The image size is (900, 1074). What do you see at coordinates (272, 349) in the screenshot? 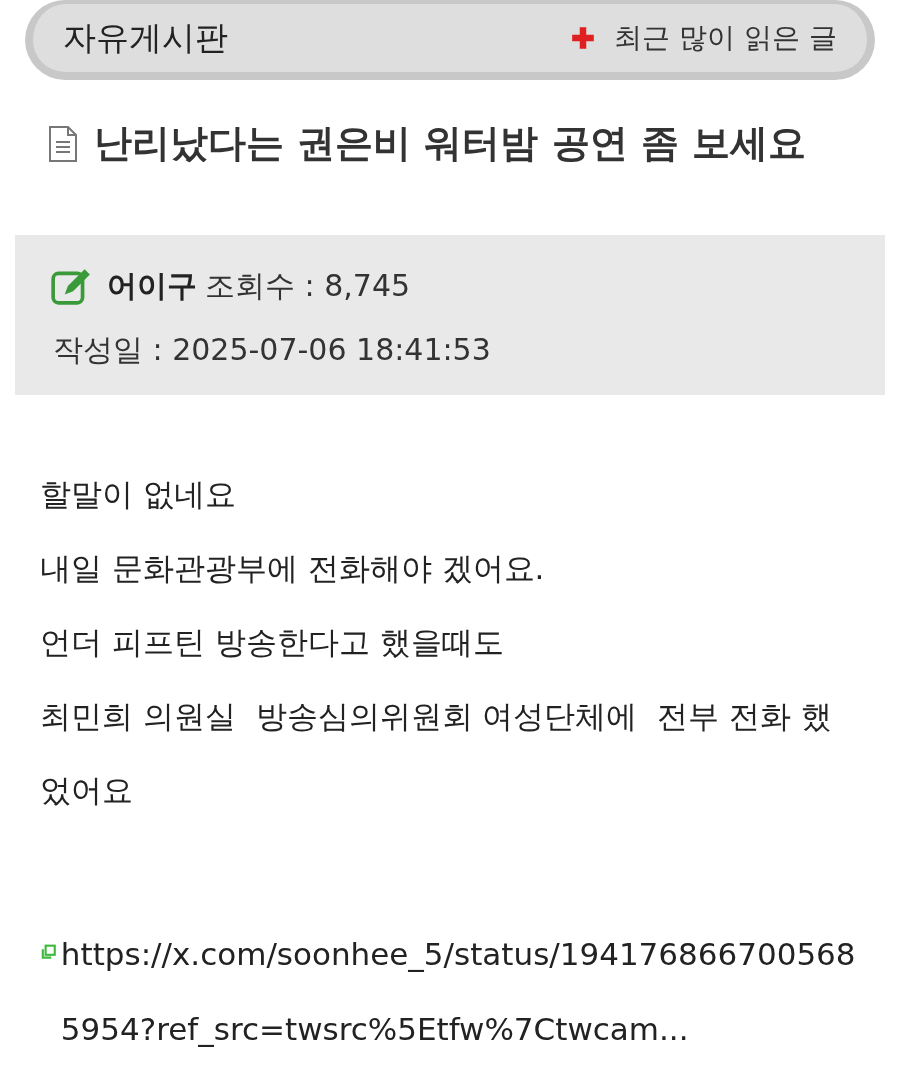
I see `post-date: 작성일 : 2025-07-06 18:41:53` at bounding box center [272, 349].